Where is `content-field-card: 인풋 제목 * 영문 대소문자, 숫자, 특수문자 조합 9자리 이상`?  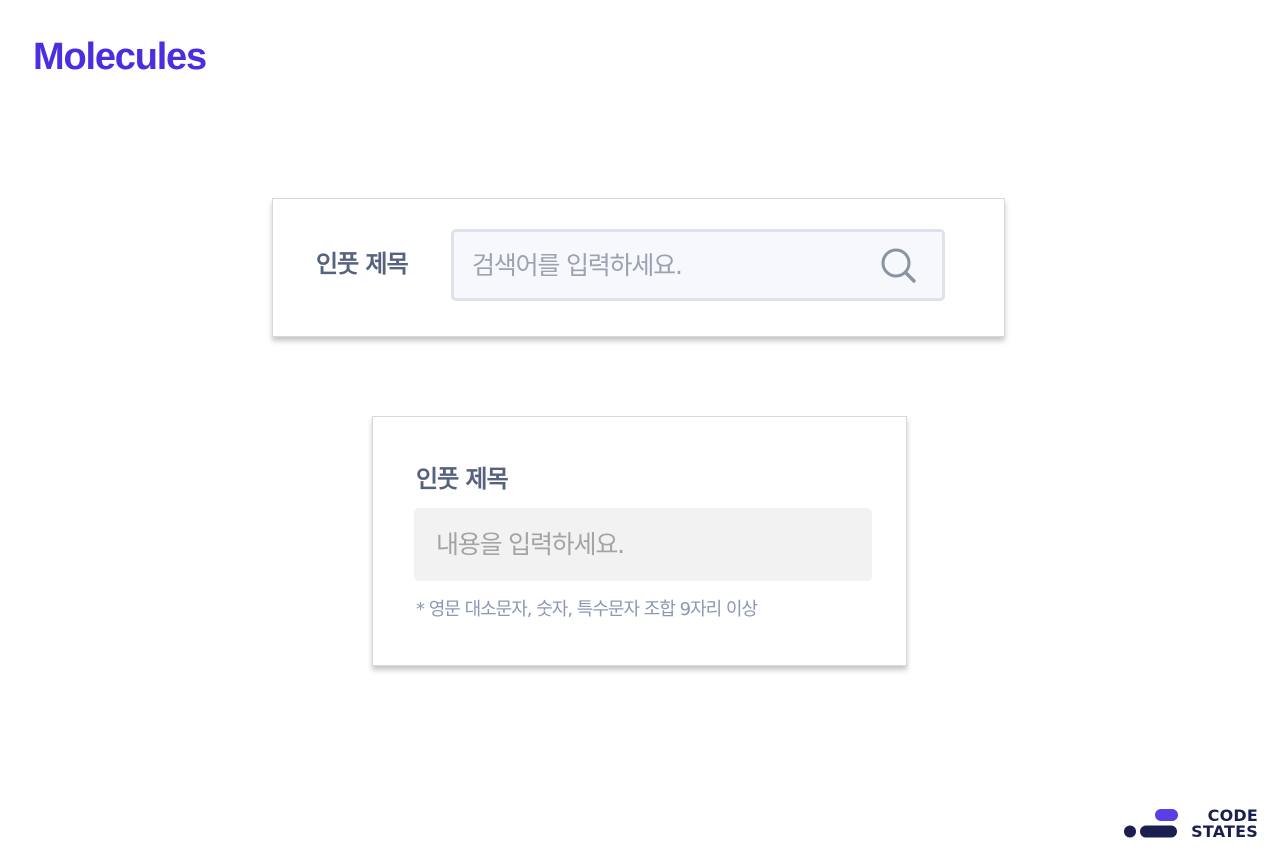
content-field-card: 인풋 제목 * 영문 대소문자, 숫자, 특수문자 조합 9자리 이상 is located at coordinates (639, 541).